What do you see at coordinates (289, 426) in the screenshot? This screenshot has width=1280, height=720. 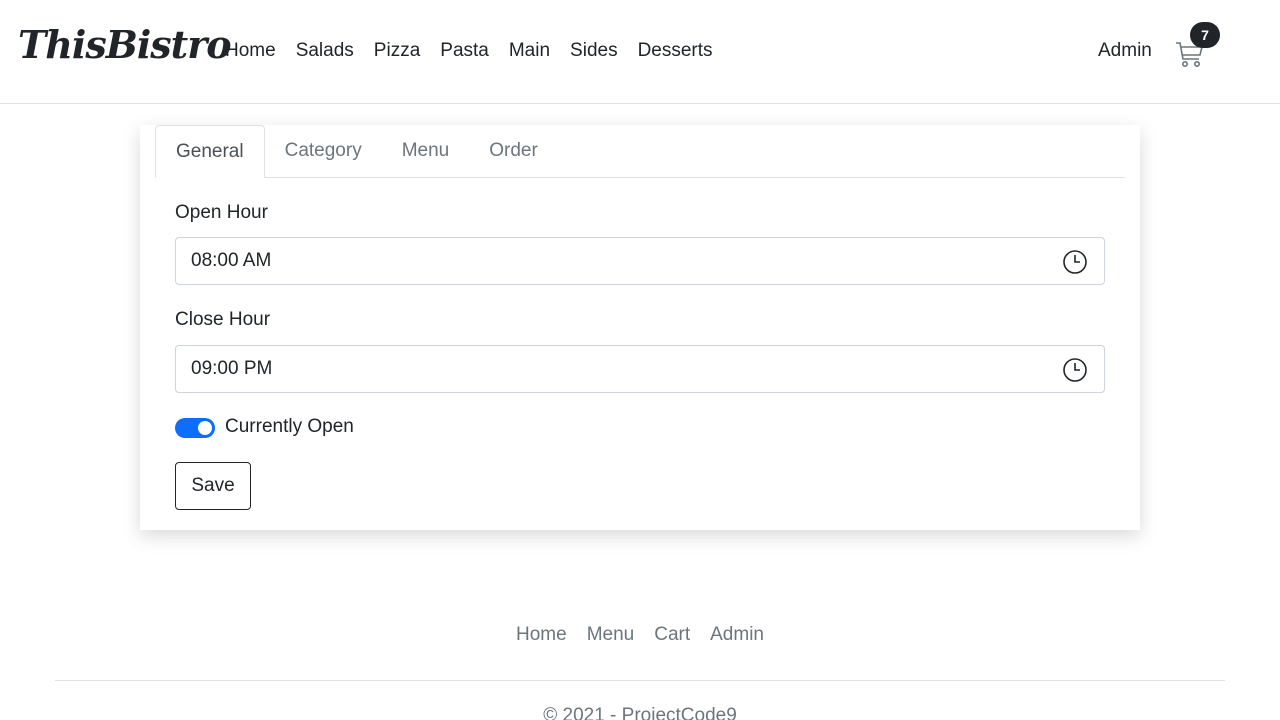 I see `currently-open-label: Currently Open` at bounding box center [289, 426].